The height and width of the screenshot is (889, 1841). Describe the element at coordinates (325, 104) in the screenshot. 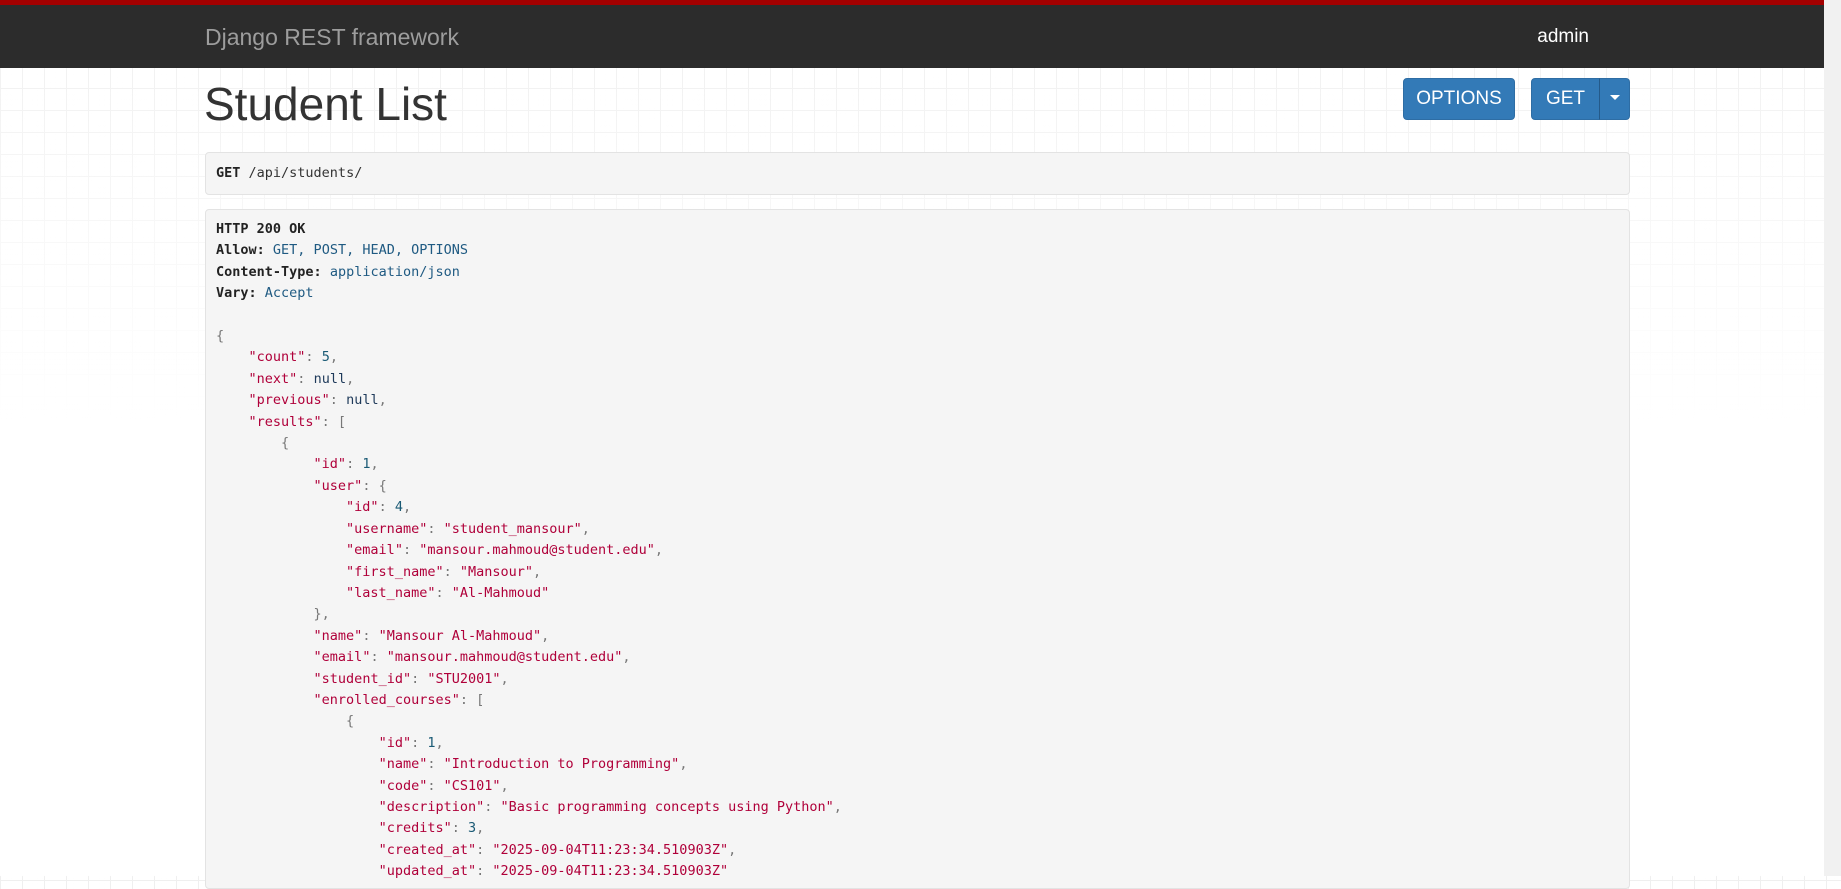

I see `page-title: Student List` at that location.